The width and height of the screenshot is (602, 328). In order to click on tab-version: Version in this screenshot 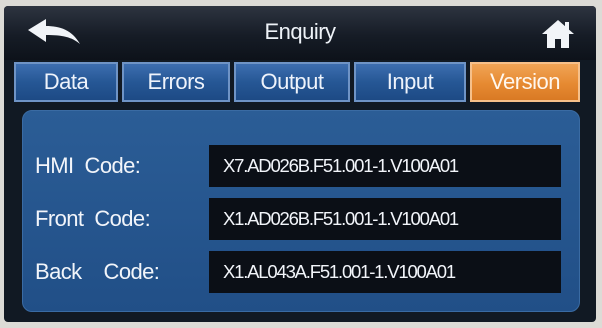, I will do `click(525, 82)`.